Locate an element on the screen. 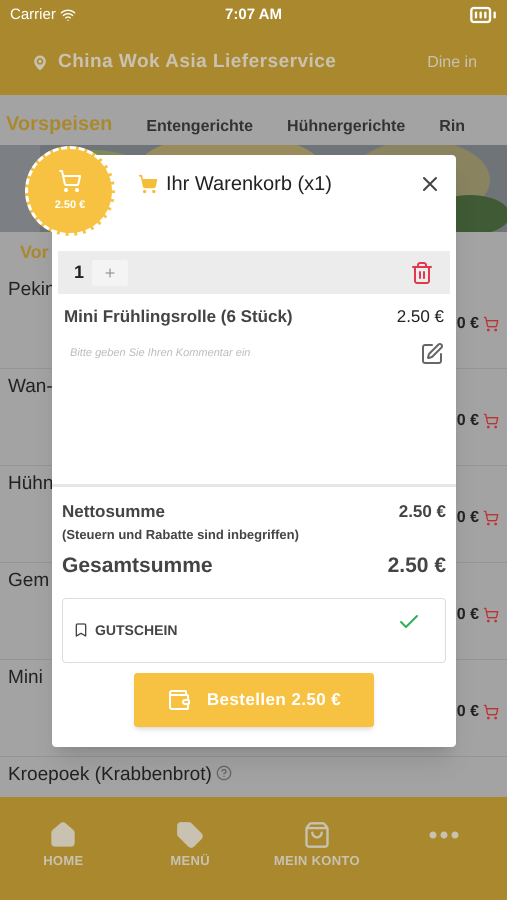 The image size is (507, 900). net-total-label: Nettosumme is located at coordinates (113, 512).